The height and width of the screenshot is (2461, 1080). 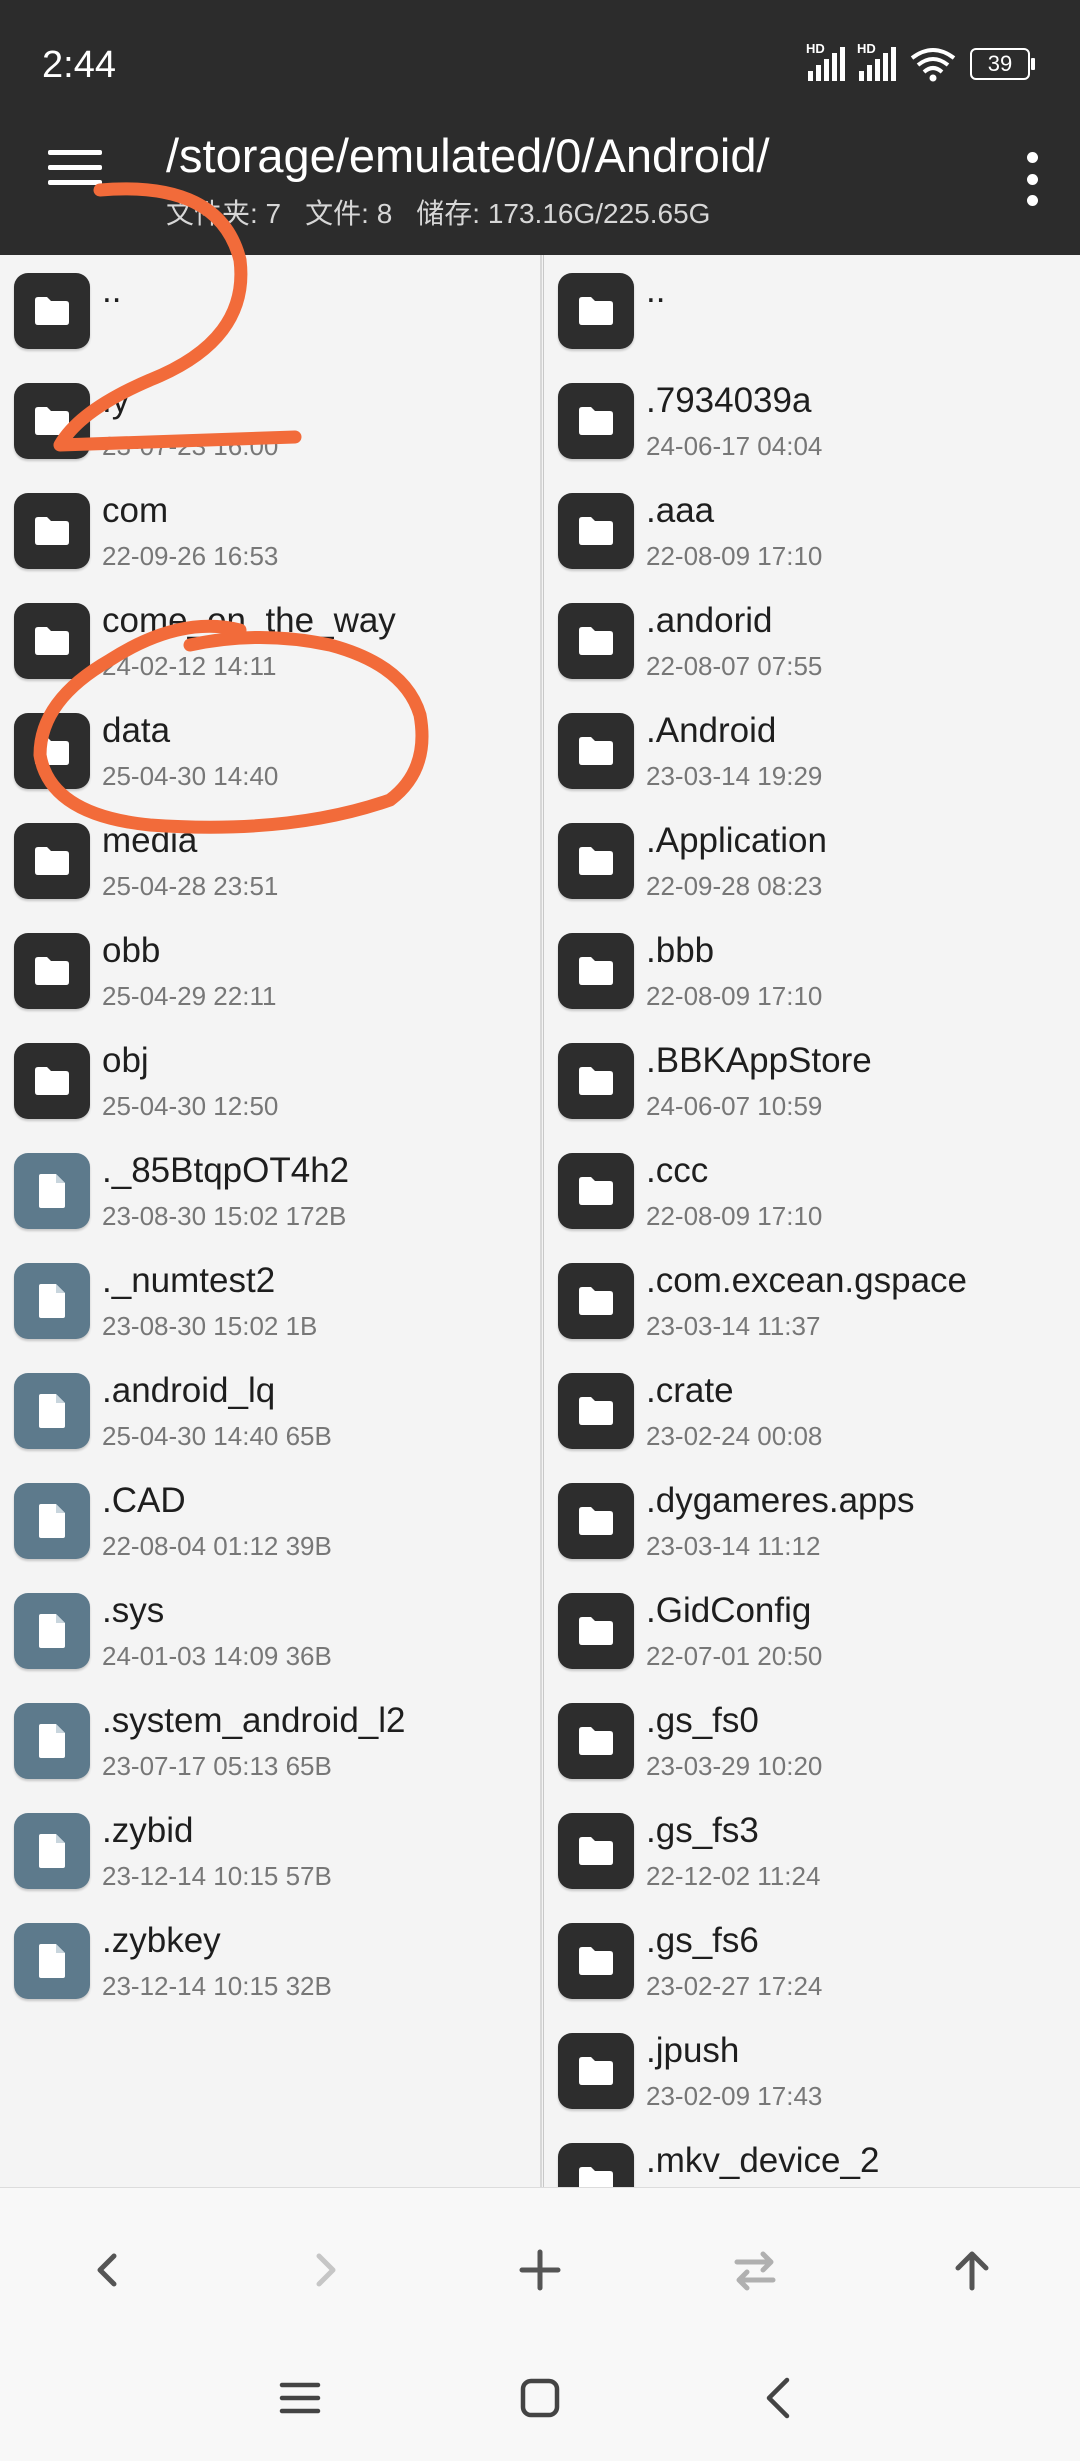 What do you see at coordinates (274, 861) in the screenshot?
I see `folder-item: media 25-04-28 23:51` at bounding box center [274, 861].